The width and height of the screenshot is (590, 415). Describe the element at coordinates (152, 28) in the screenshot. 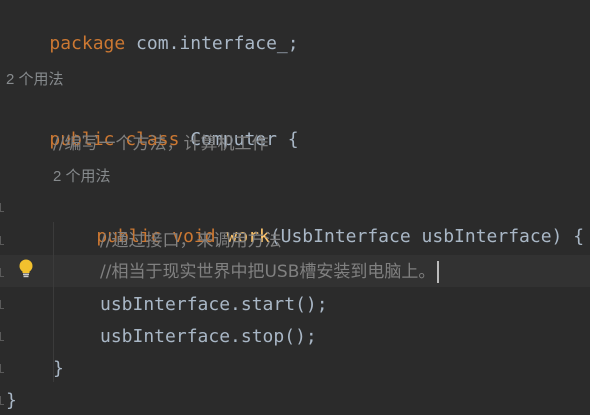

I see `code-line-package: package com.interface_;` at that location.